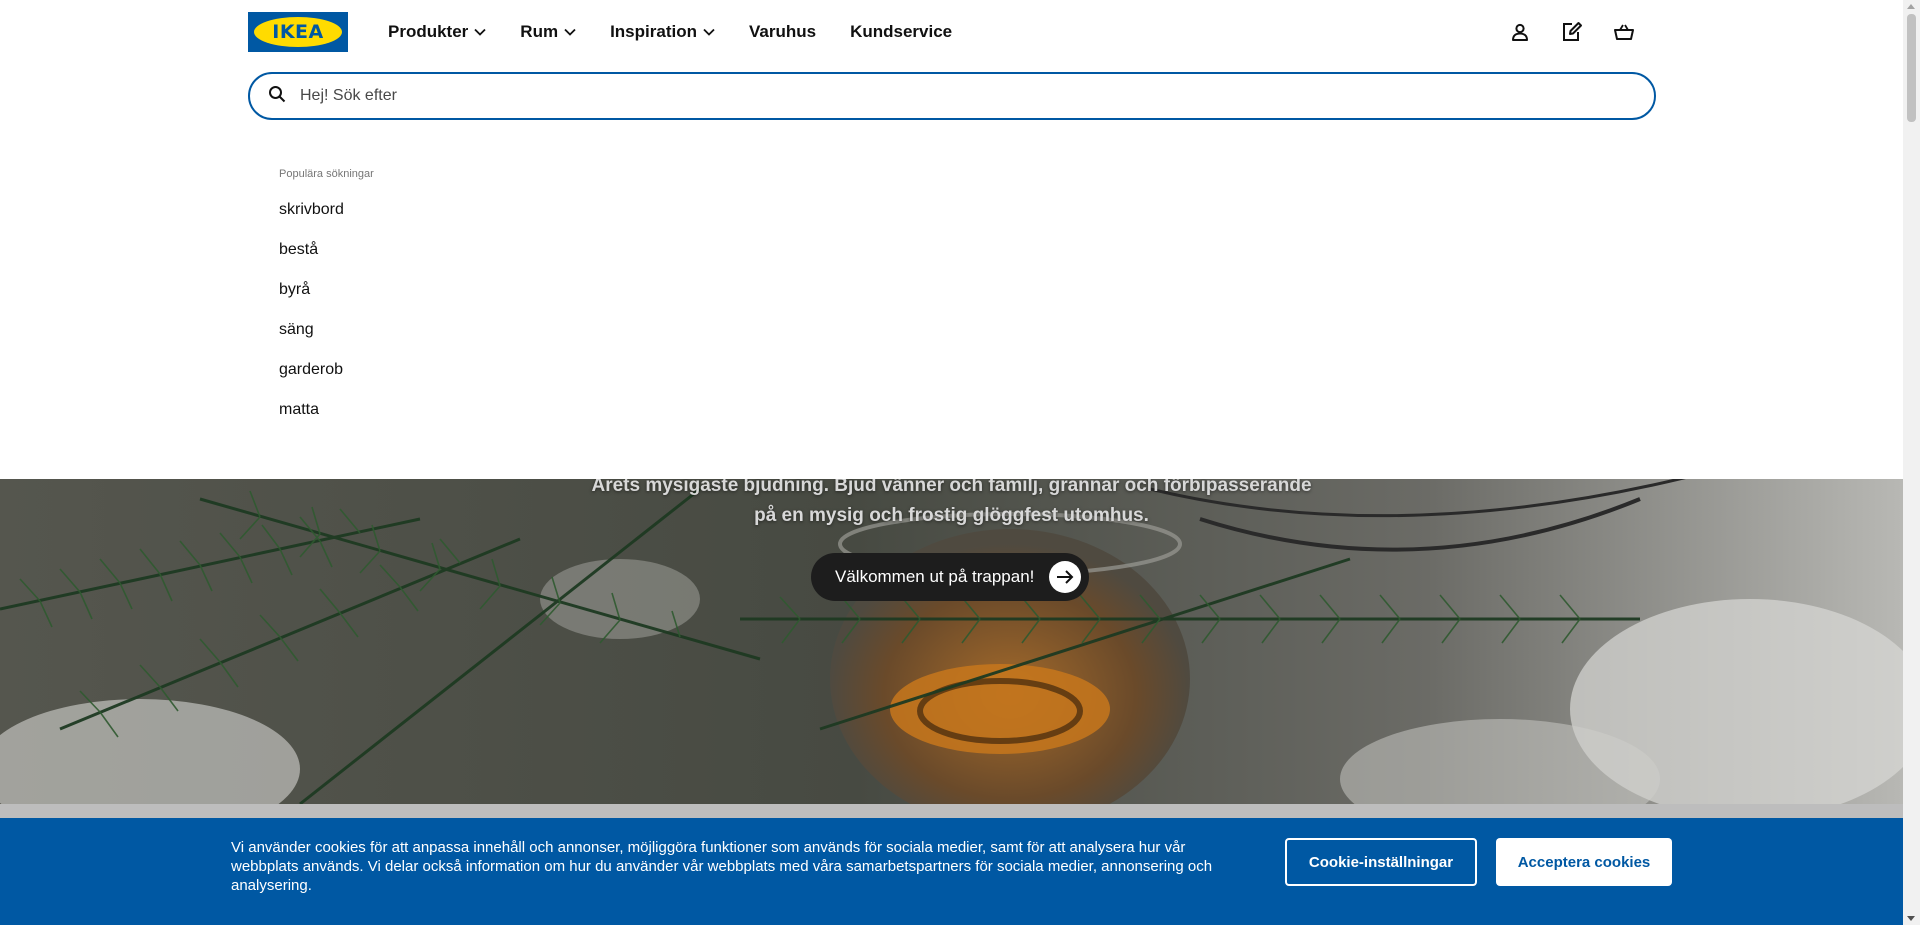  I want to click on nav-item-label: Varuhus, so click(782, 31).